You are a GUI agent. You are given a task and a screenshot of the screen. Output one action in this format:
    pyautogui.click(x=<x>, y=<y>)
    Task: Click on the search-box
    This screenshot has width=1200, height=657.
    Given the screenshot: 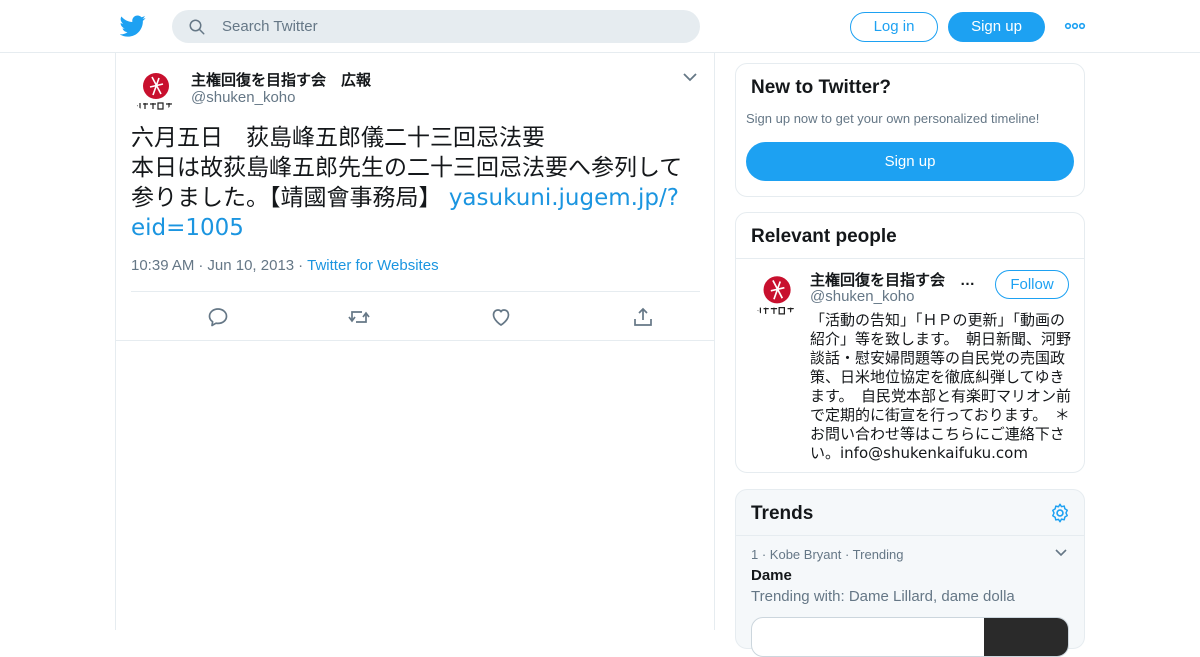 What is the action you would take?
    pyautogui.click(x=436, y=26)
    